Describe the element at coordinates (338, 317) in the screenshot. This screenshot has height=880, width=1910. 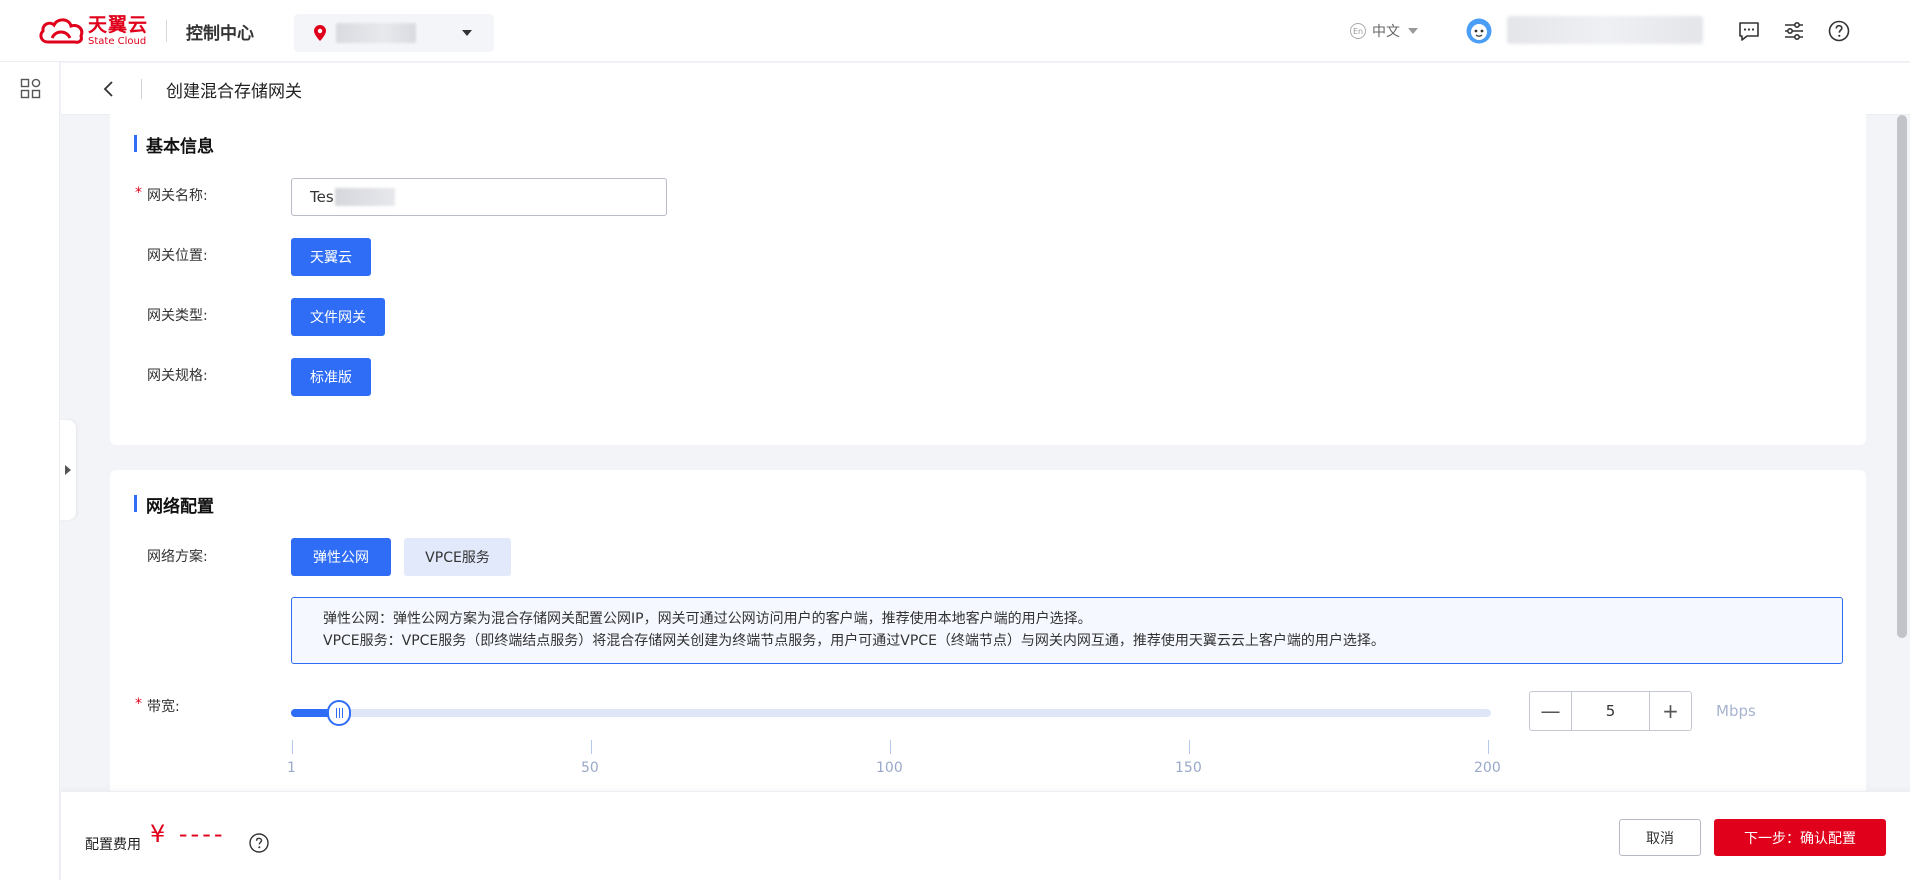
I see `type-option-file-gateway: 文件网关` at that location.